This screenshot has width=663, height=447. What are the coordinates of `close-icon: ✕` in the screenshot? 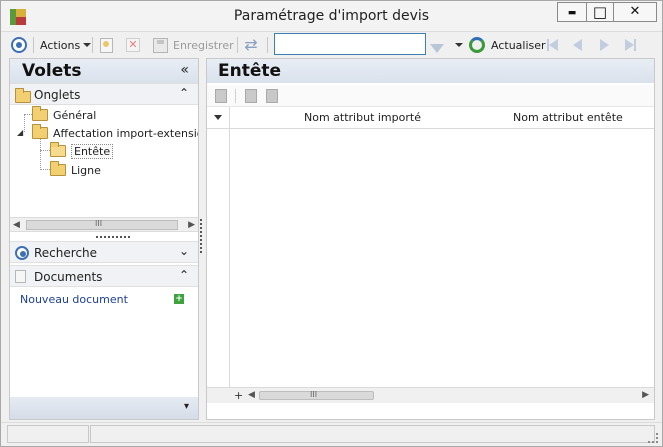 It's located at (635, 11).